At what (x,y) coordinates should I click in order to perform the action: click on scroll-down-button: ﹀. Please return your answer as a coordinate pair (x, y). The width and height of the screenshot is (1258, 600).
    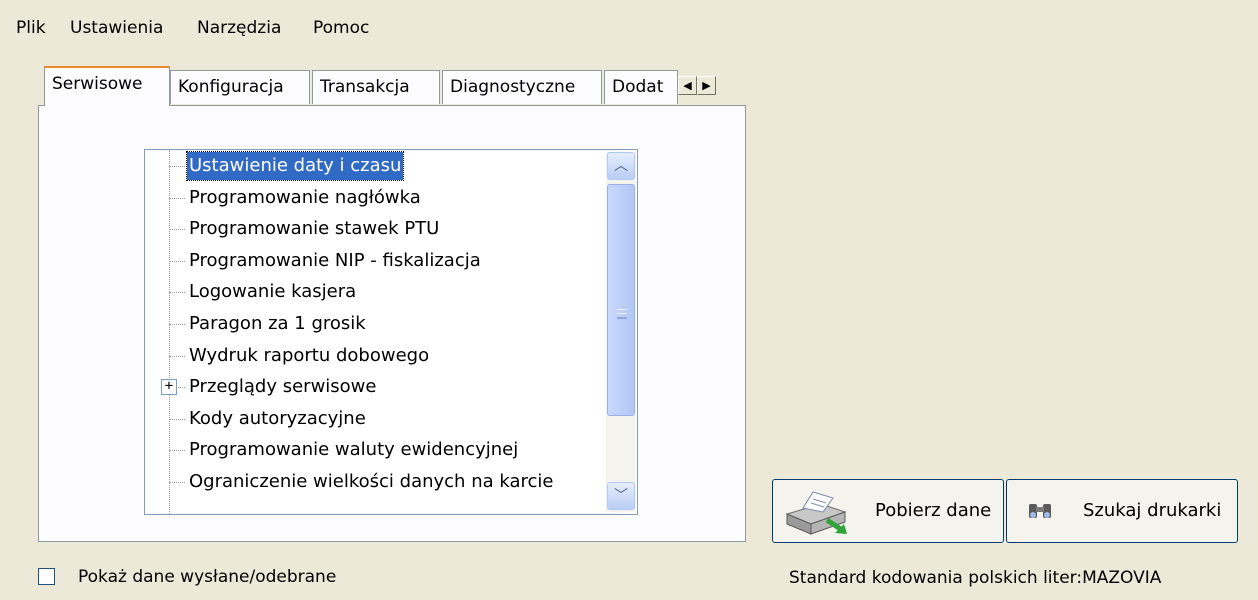
    Looking at the image, I should click on (621, 496).